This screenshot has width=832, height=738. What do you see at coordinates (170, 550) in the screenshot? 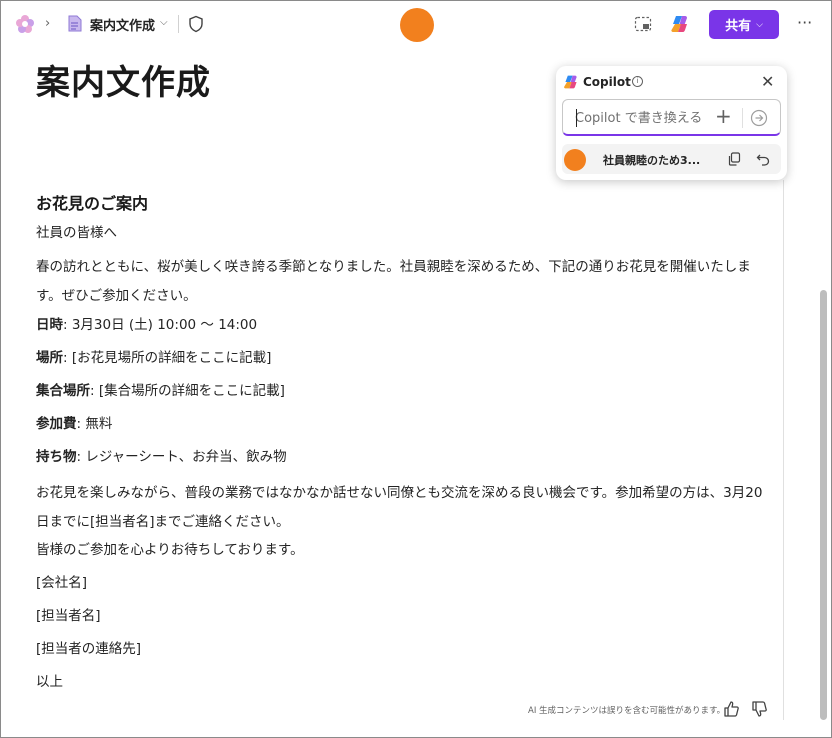
I see `sign-off-paragraph: 皆様のご参加を心よりお待ちしております。` at bounding box center [170, 550].